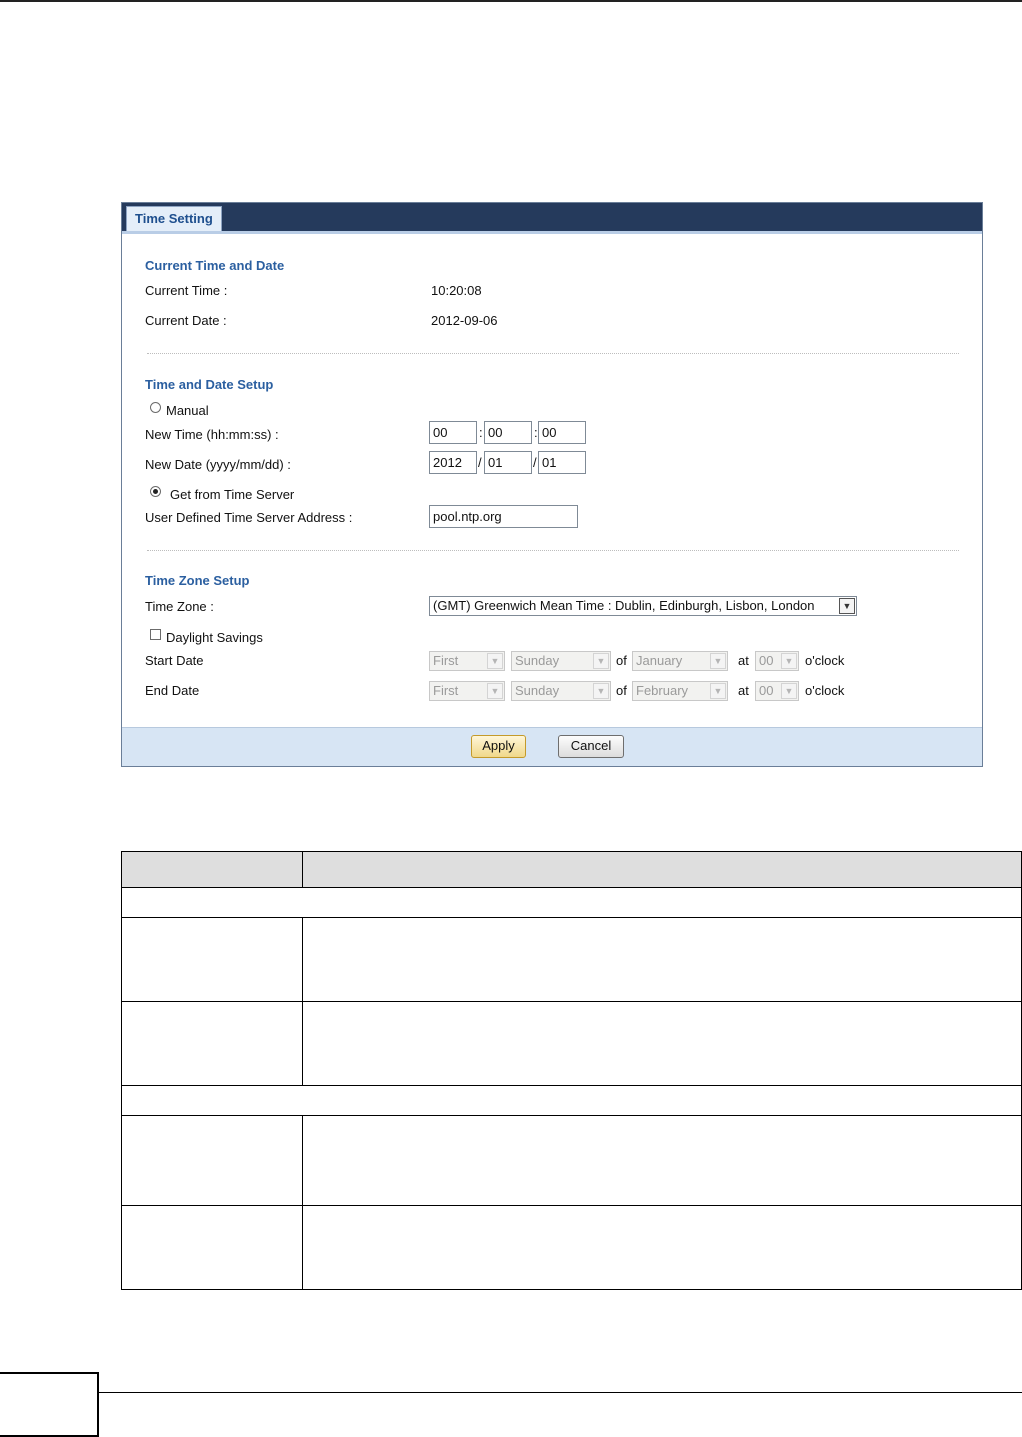 This screenshot has height=1437, width=1022. I want to click on daylight-savings-checkbox, so click(155, 634).